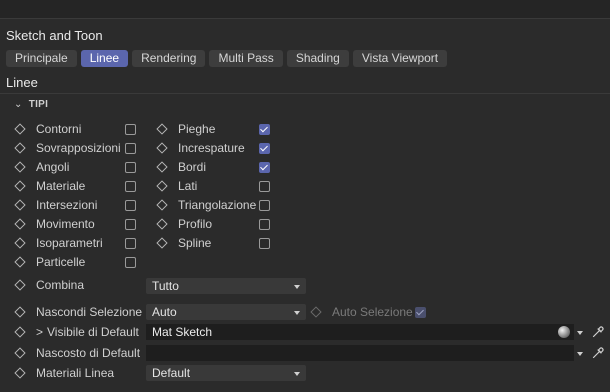 The height and width of the screenshot is (392, 610). I want to click on checkbox-lati, so click(264, 186).